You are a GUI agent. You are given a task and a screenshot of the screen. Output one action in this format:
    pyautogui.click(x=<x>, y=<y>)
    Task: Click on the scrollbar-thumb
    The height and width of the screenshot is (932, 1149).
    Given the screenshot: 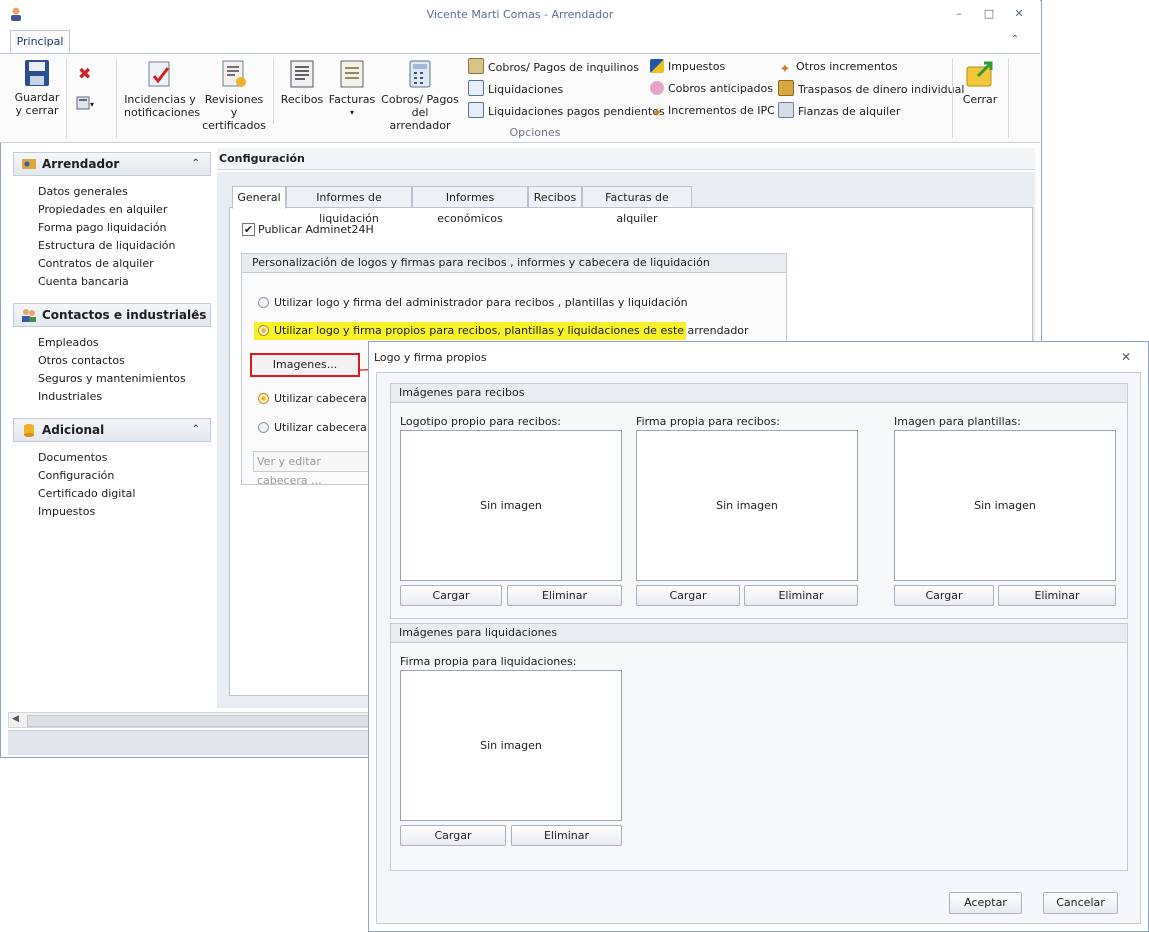 What is the action you would take?
    pyautogui.click(x=198, y=721)
    